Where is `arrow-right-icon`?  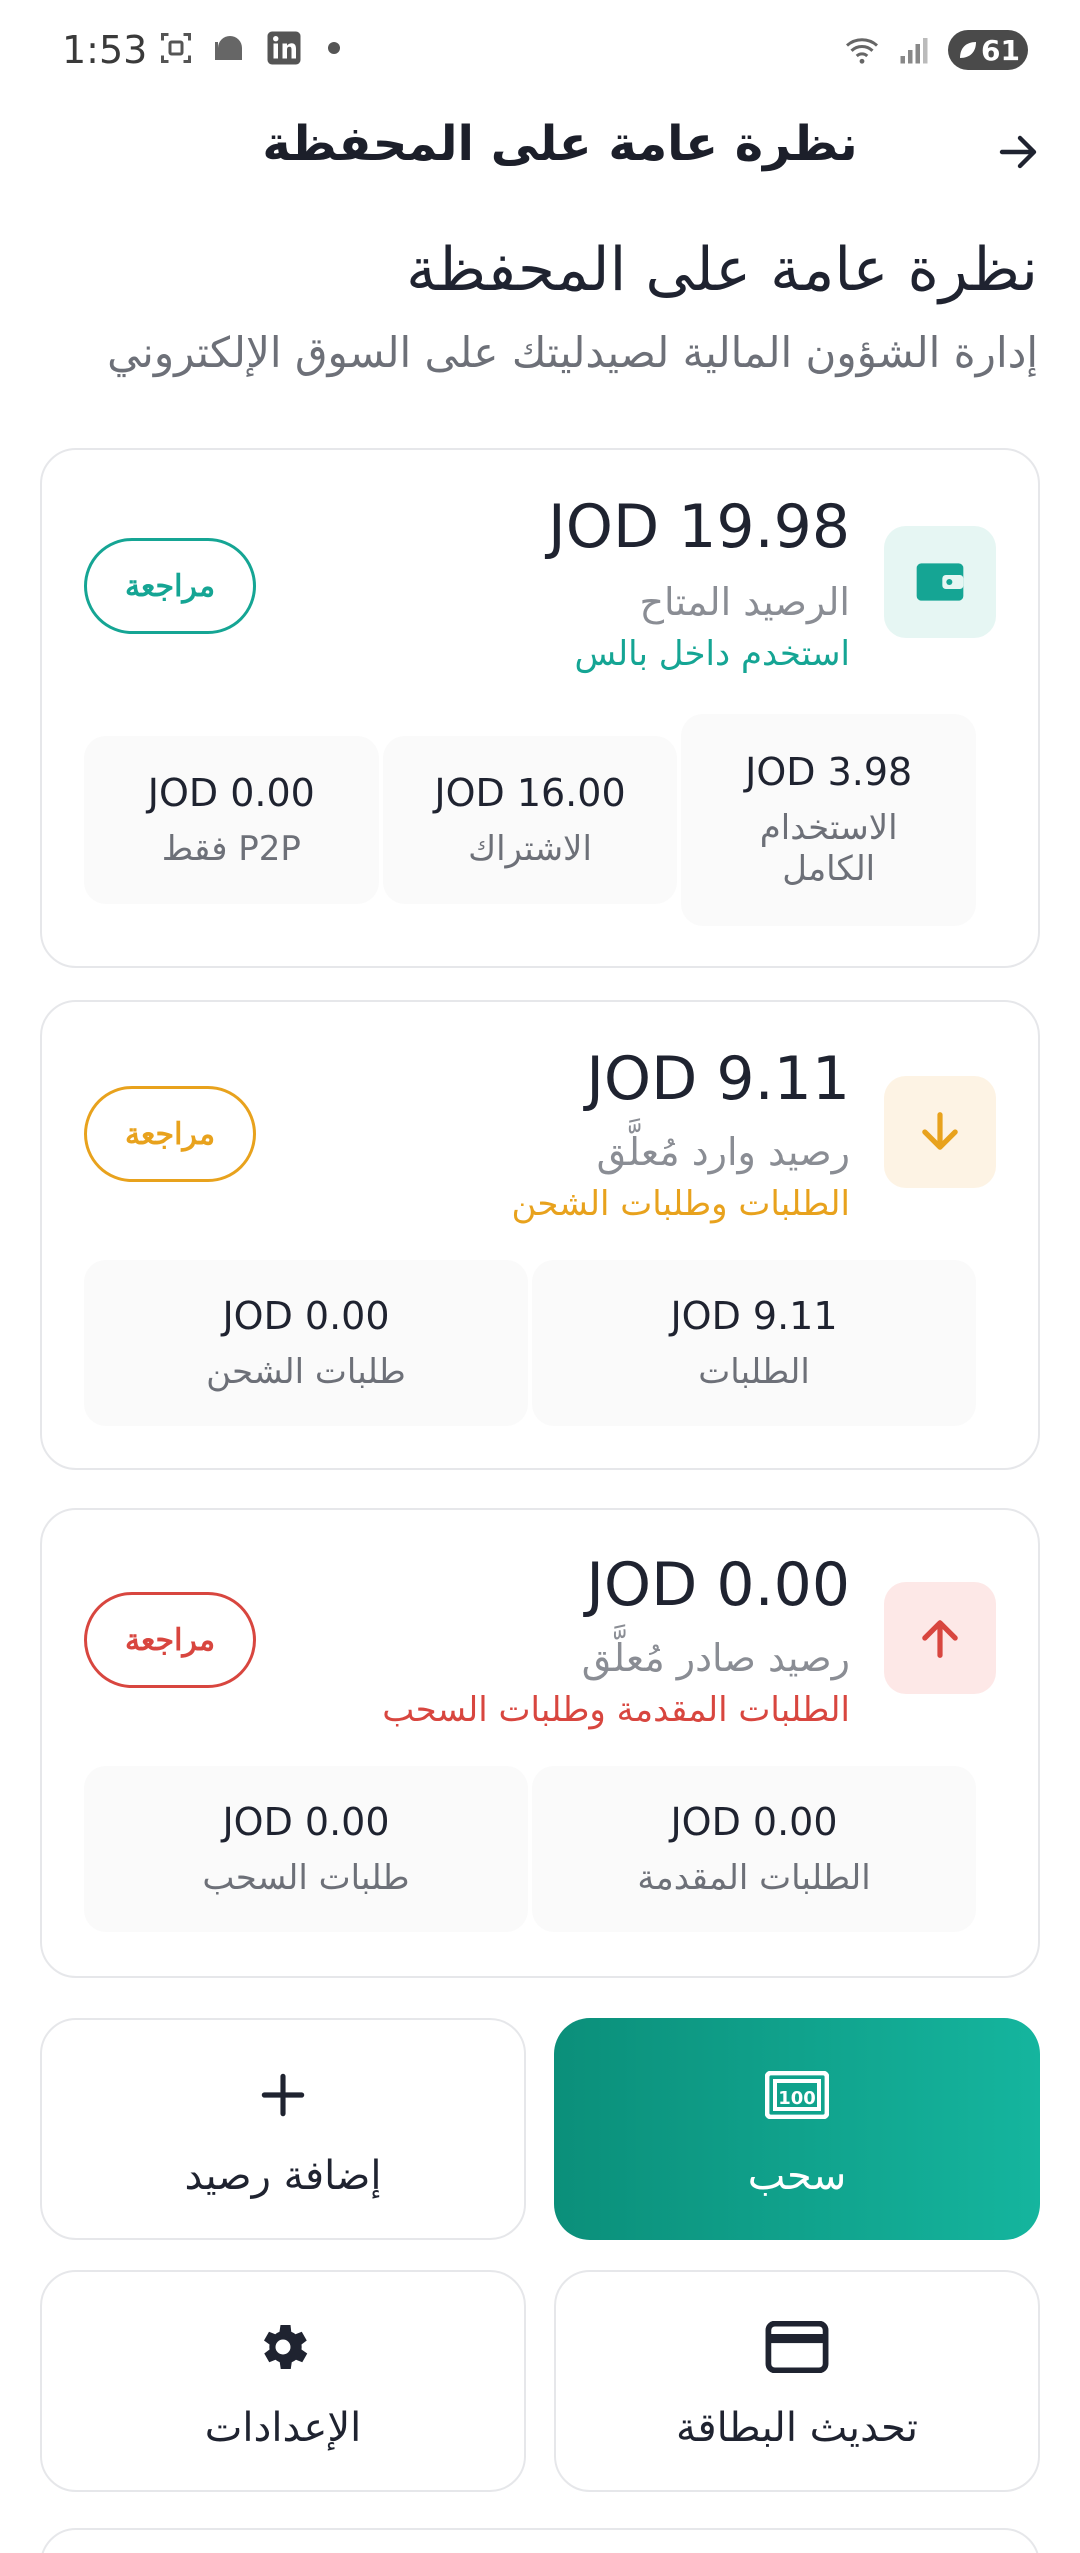
arrow-right-icon is located at coordinates (1018, 152).